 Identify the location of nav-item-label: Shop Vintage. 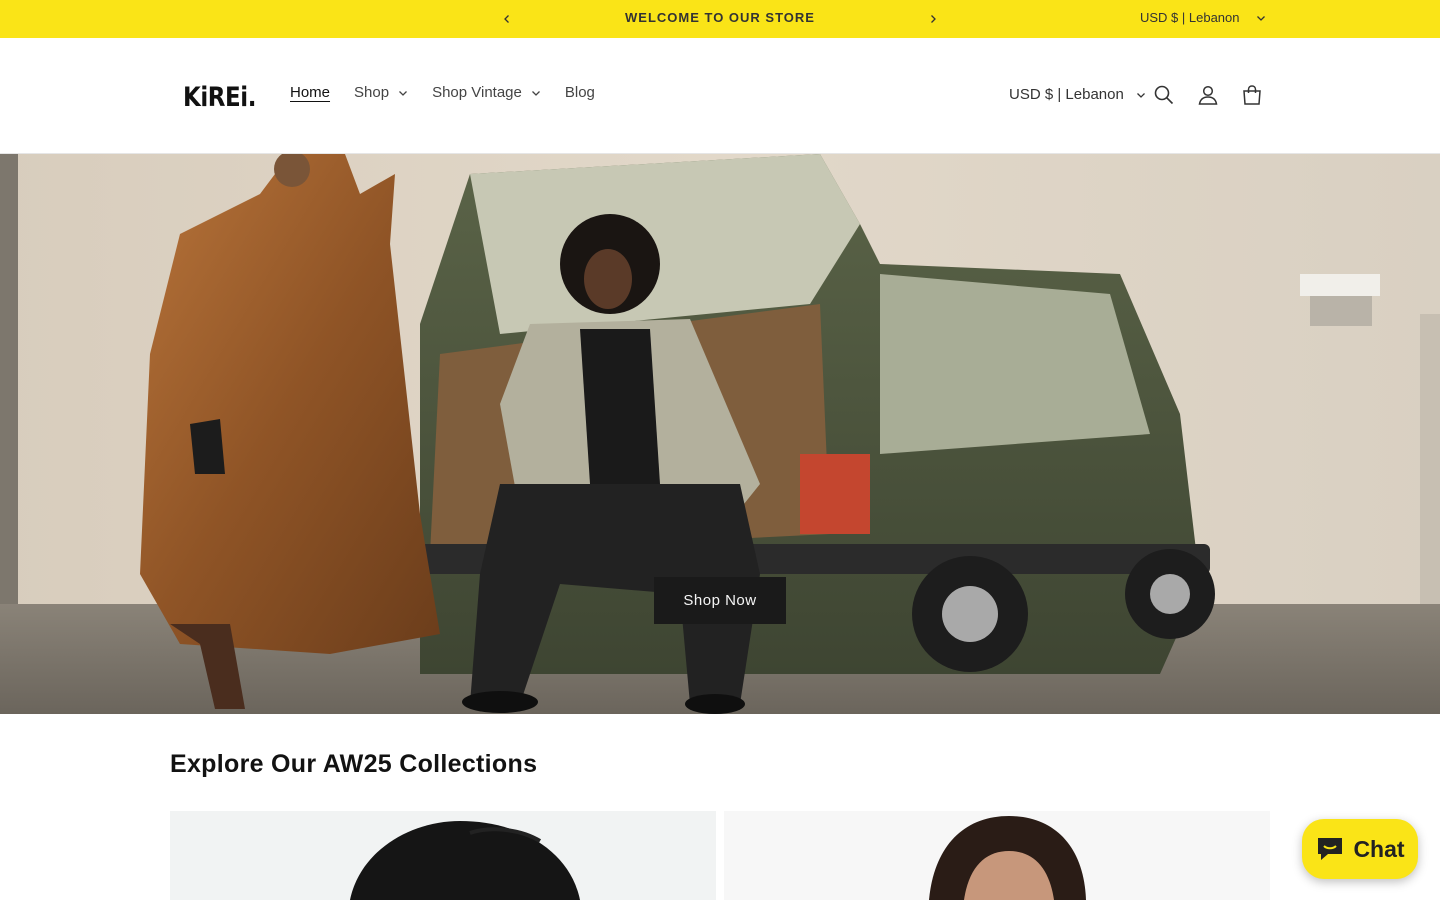
(477, 92).